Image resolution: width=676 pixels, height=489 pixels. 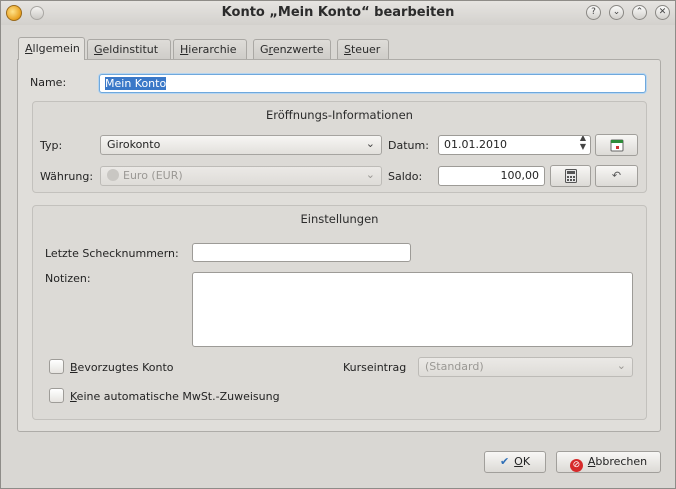 I want to click on tab-grenzwerte: Grenzwerte, so click(x=292, y=49).